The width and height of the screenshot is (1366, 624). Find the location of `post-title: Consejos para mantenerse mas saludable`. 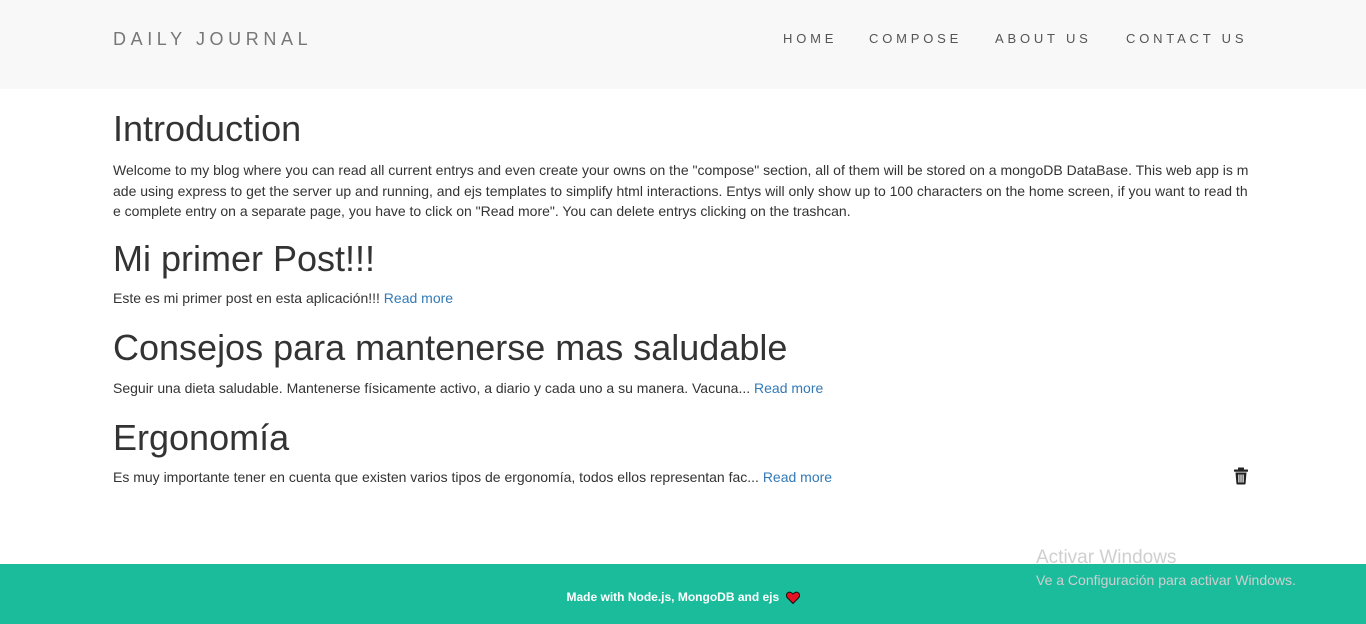

post-title: Consejos para mantenerse mas saludable is located at coordinates (450, 347).